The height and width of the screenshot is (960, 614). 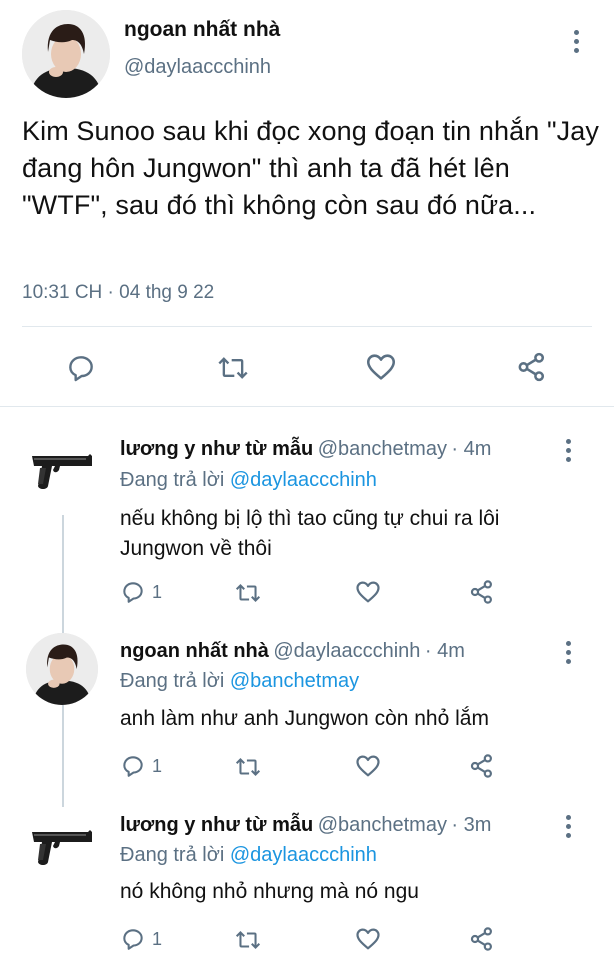 I want to click on reply-header: lương y như từ mẫu @banchetmay · 3m, so click(x=305, y=825).